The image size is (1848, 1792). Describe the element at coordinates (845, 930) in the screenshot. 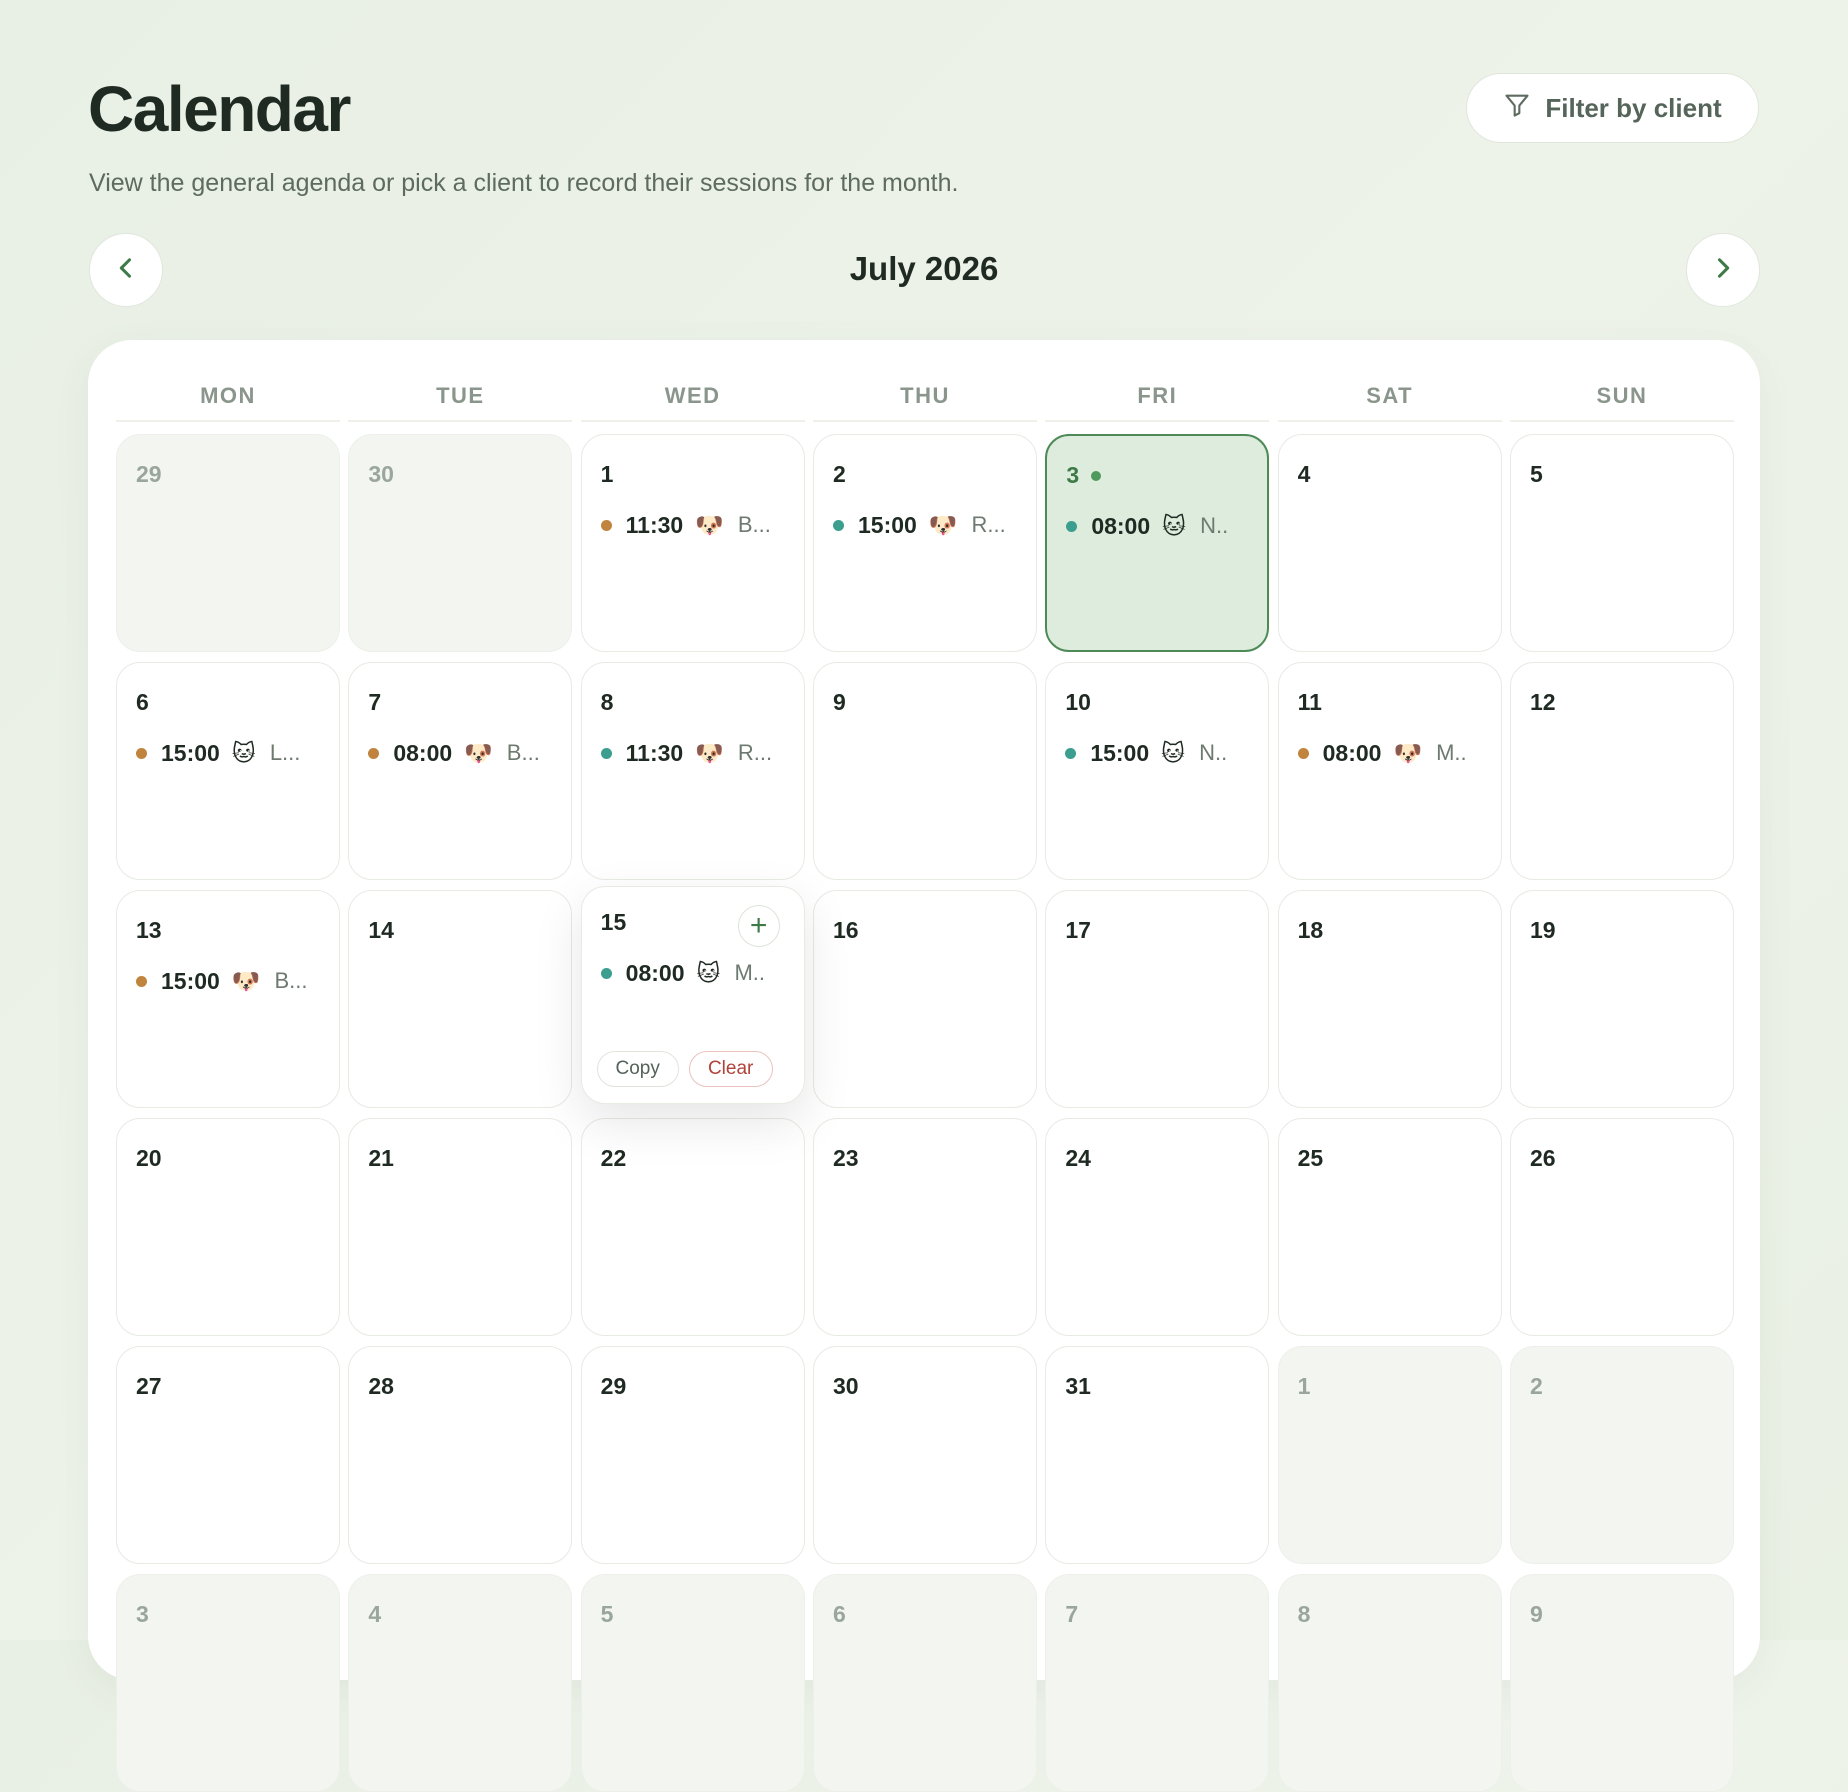

I see `day-number: 16` at that location.